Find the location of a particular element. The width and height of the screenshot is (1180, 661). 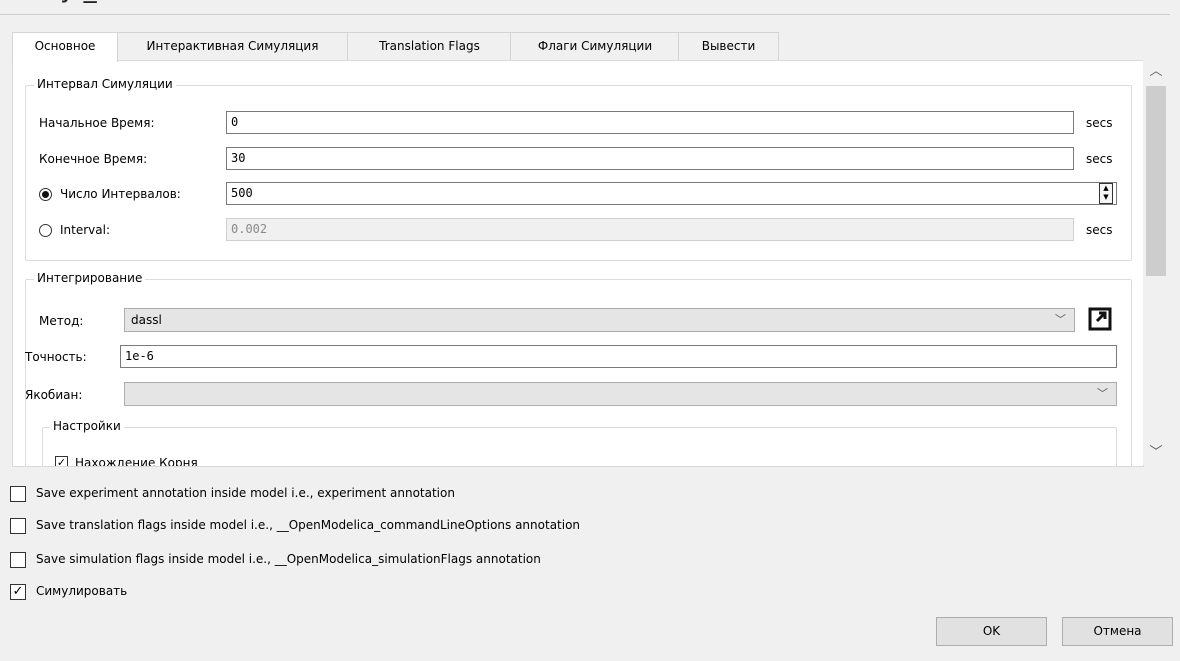

radio-selected-dot is located at coordinates (45, 194).